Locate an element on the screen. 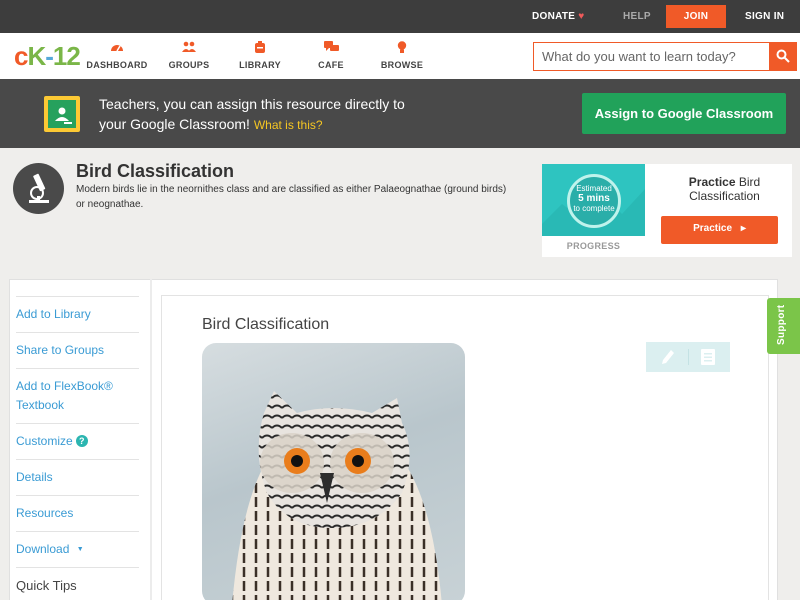 Image resolution: width=800 pixels, height=600 pixels. nav-label: BROWSE is located at coordinates (402, 65).